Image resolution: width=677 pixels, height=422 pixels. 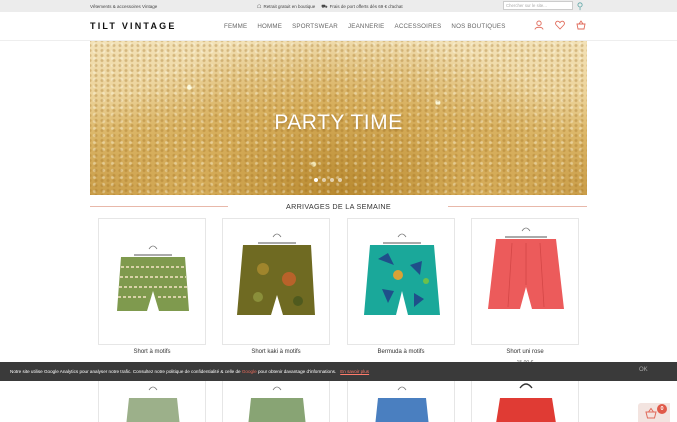 I want to click on slider-dots, so click(x=328, y=180).